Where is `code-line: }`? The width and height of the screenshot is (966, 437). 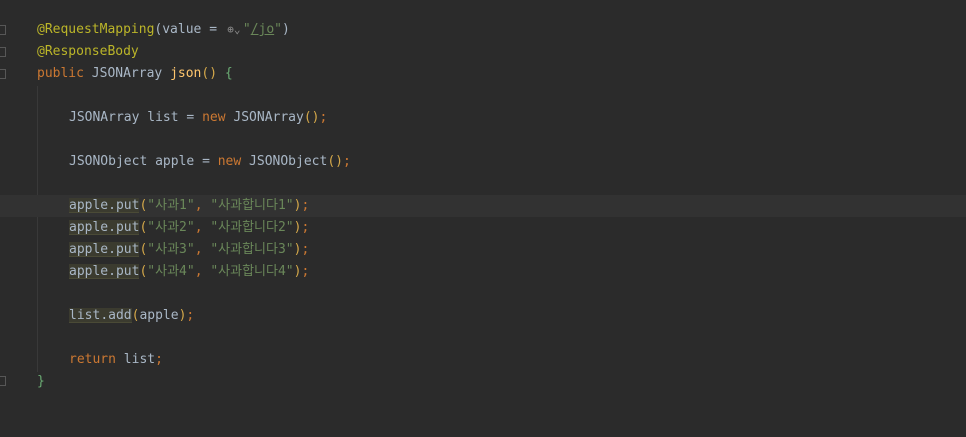
code-line: } is located at coordinates (483, 382).